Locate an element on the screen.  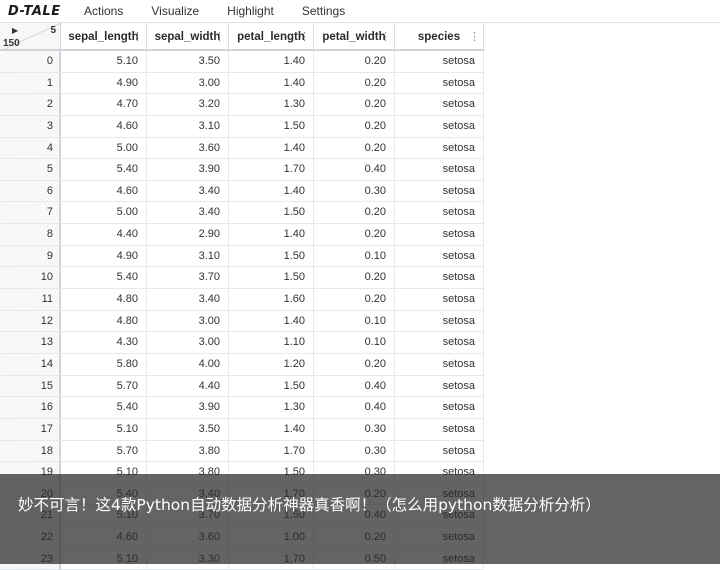
table-row: 3 4.60 3.10 1.50 0.20 setosa is located at coordinates (242, 126).